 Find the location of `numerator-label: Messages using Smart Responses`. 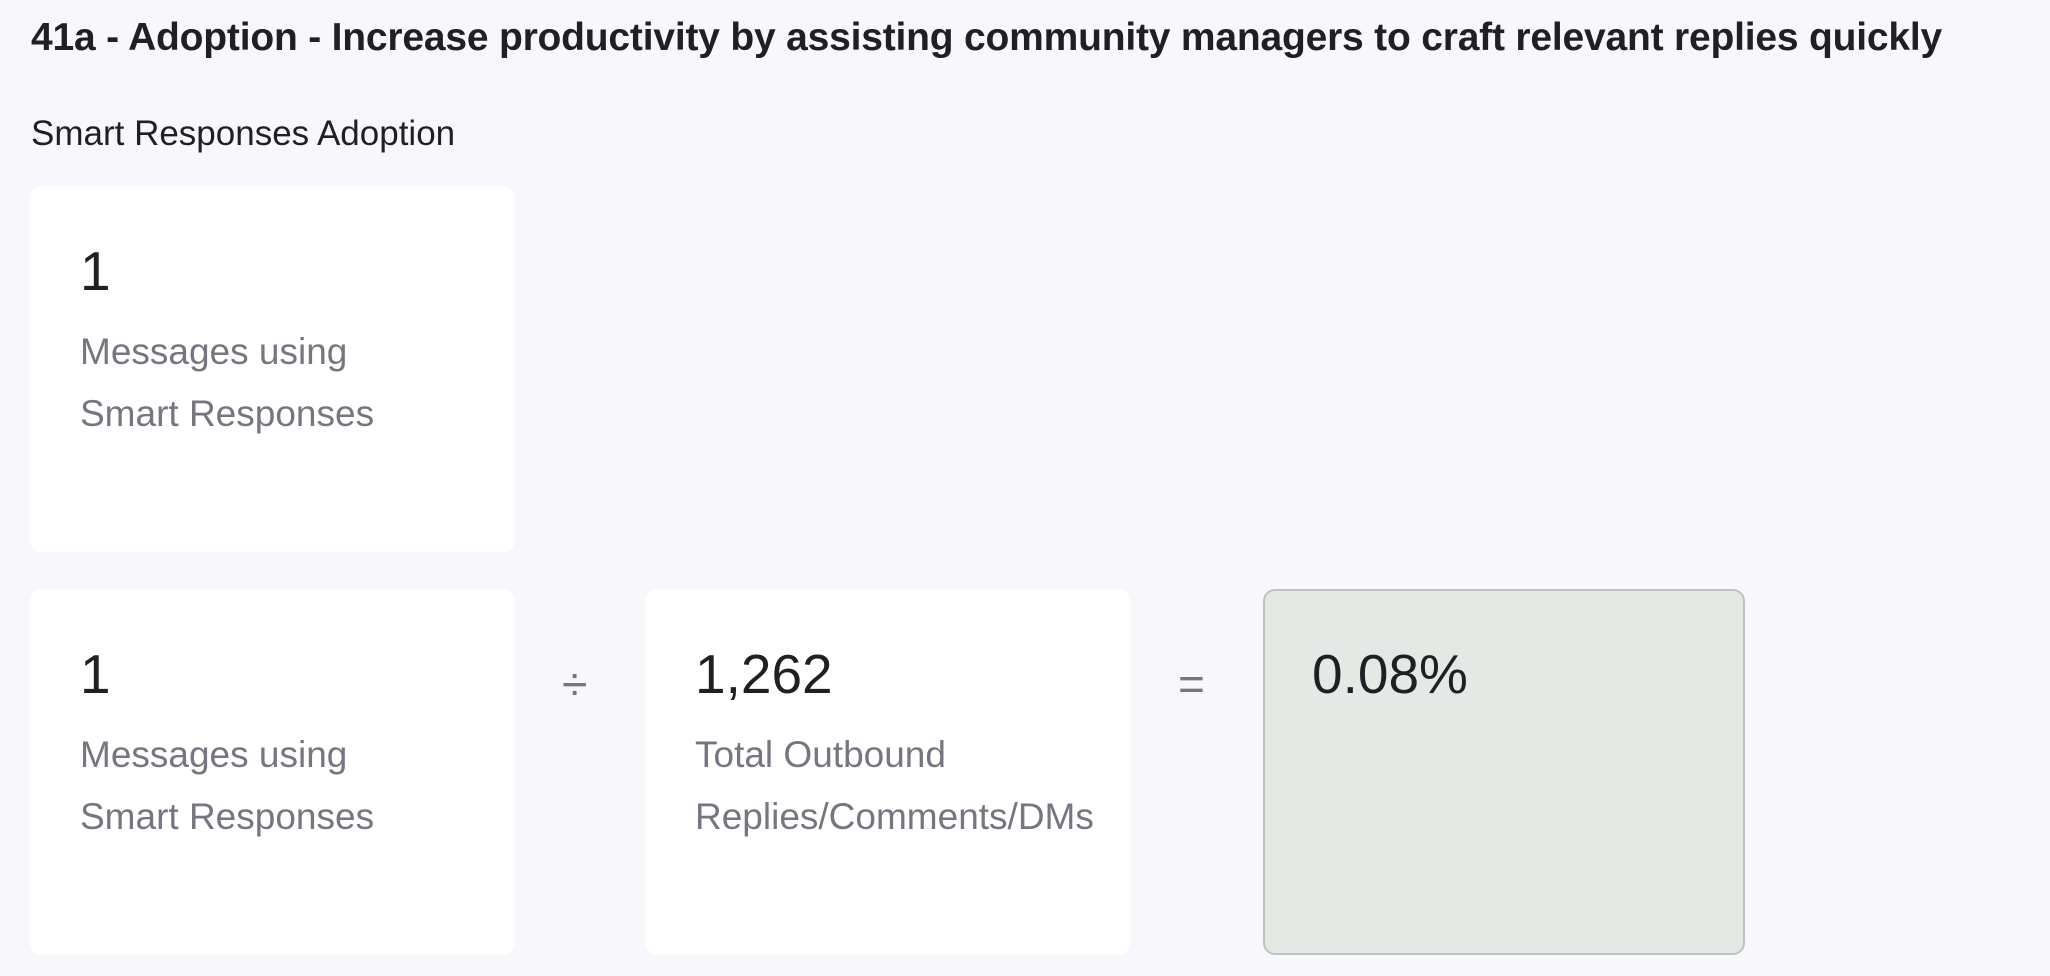

numerator-label: Messages using Smart Responses is located at coordinates (227, 785).